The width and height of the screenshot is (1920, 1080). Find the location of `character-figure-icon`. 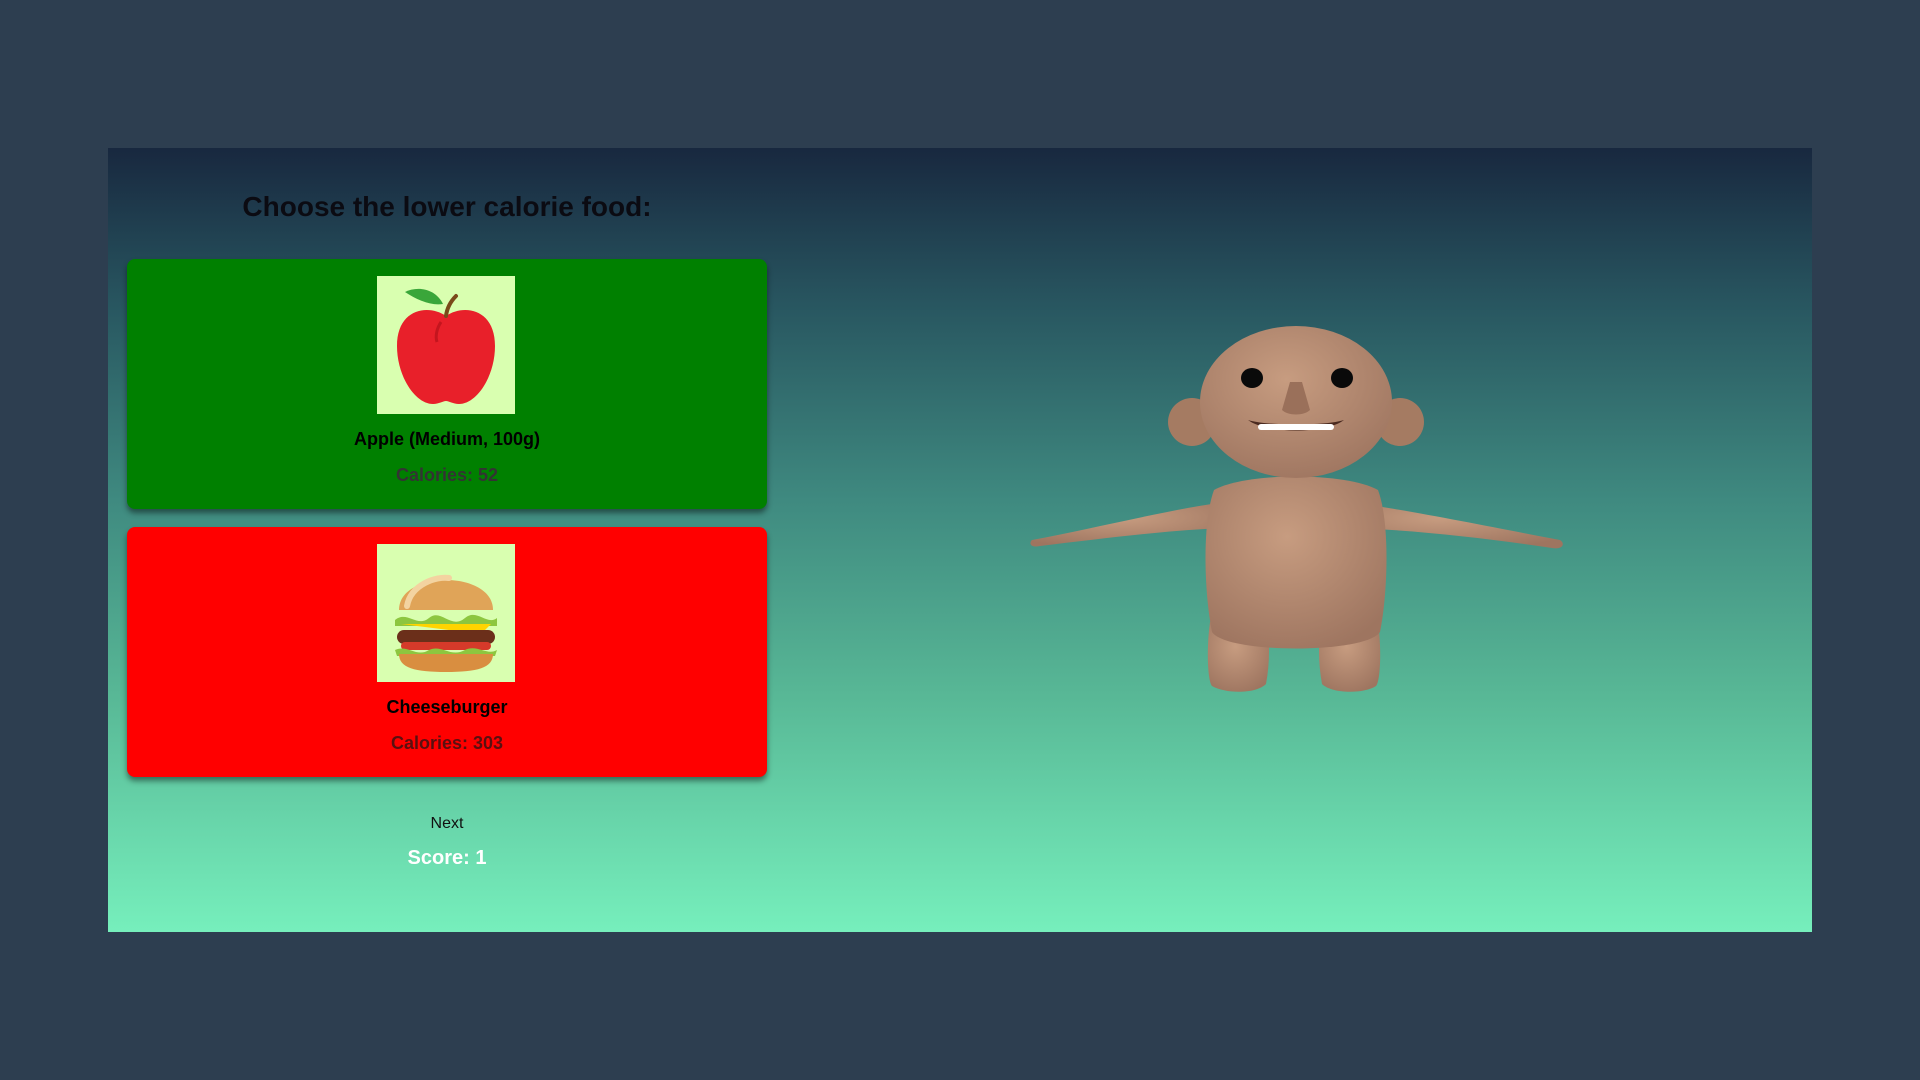

character-figure-icon is located at coordinates (1296, 509).